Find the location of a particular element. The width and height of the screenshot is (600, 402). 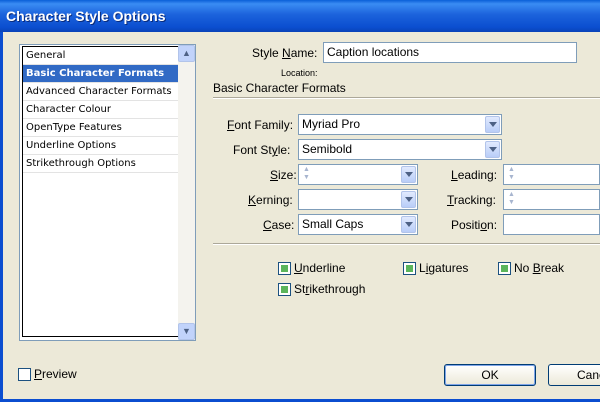

tracking-stepper: ▲ ▼ is located at coordinates (511, 199).